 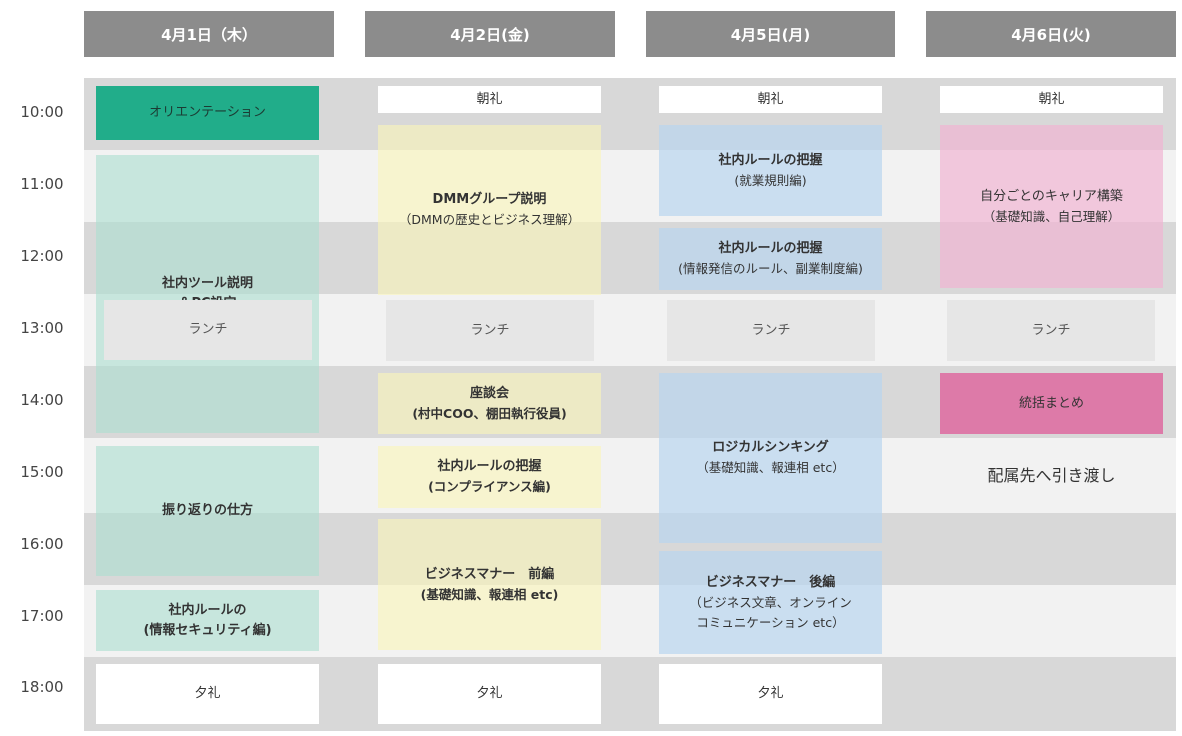 What do you see at coordinates (489, 486) in the screenshot?
I see `event-subtitle: (コンプライアンス編)` at bounding box center [489, 486].